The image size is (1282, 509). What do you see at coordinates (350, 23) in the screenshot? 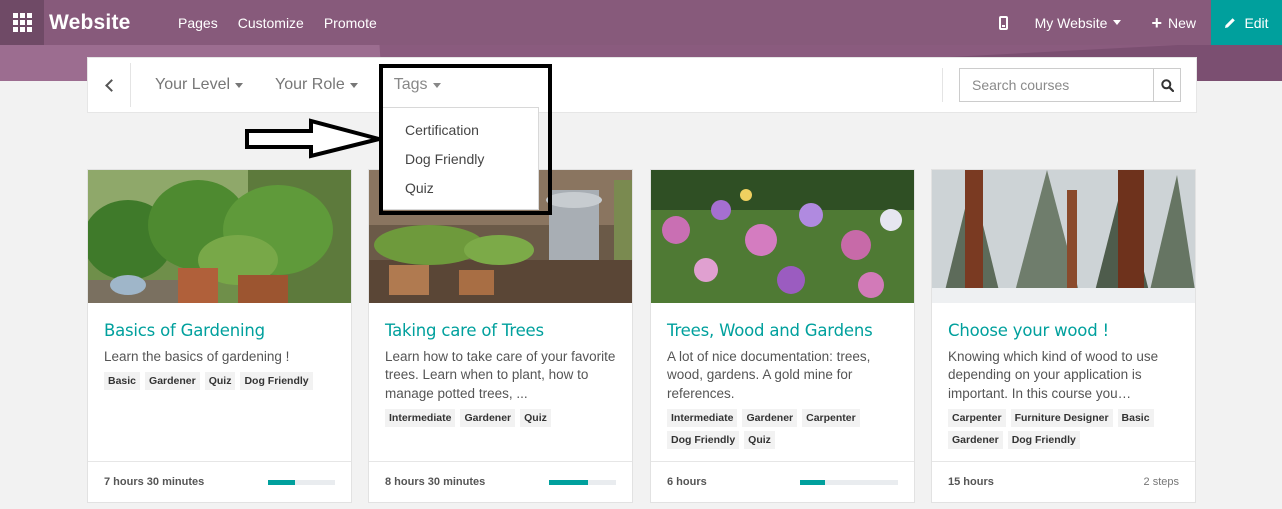
I see `menu-promote: Promote` at bounding box center [350, 23].